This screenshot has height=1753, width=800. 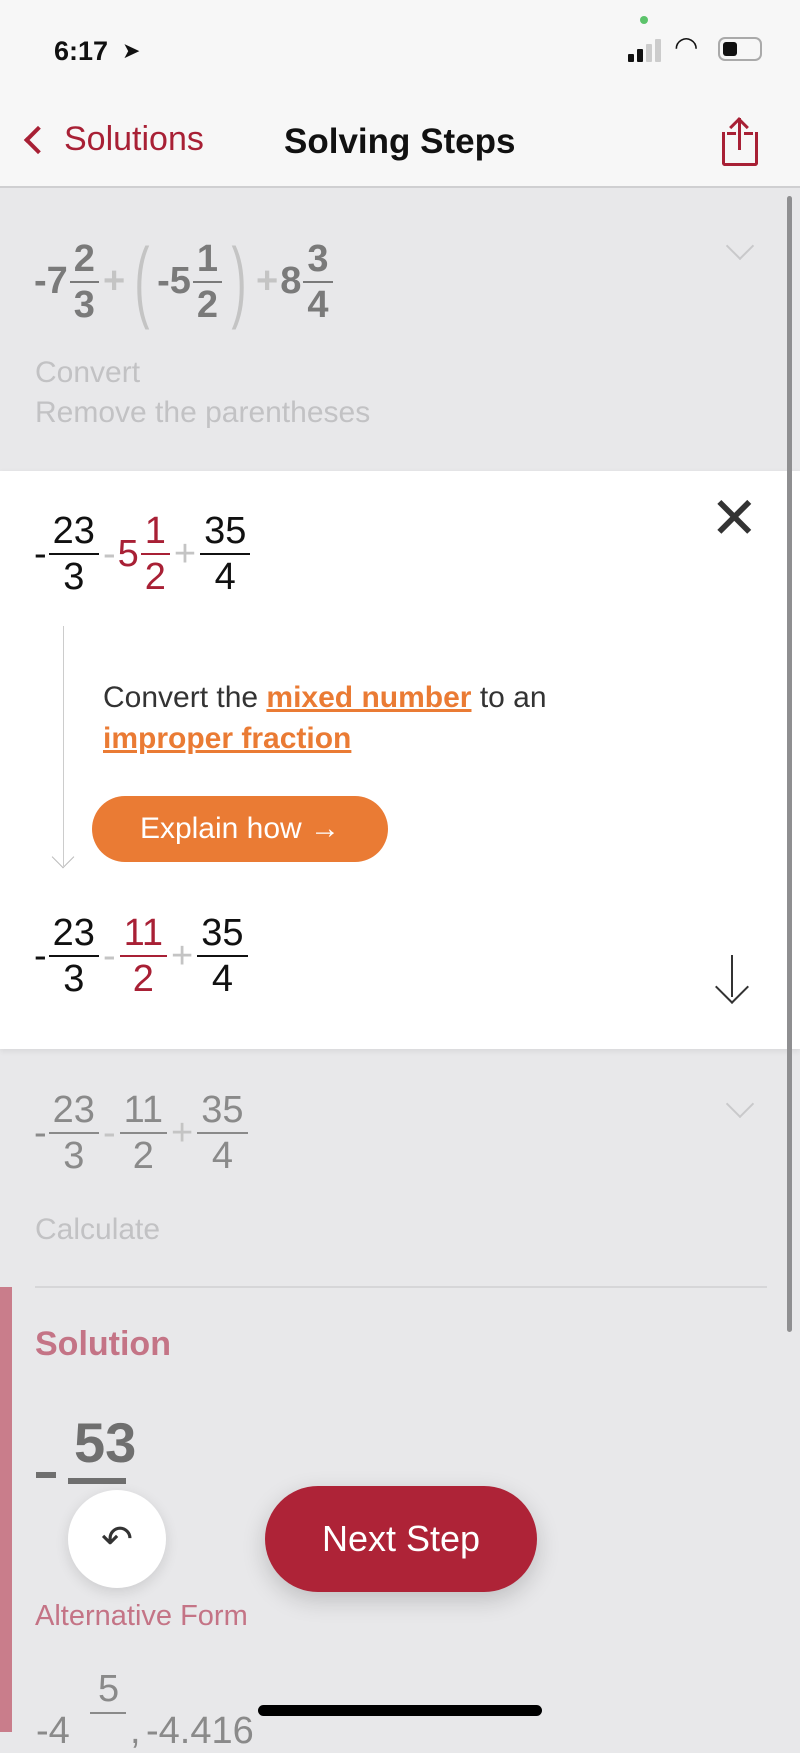 What do you see at coordinates (203, 412) in the screenshot?
I see `step-1-description: Remove the parentheses` at bounding box center [203, 412].